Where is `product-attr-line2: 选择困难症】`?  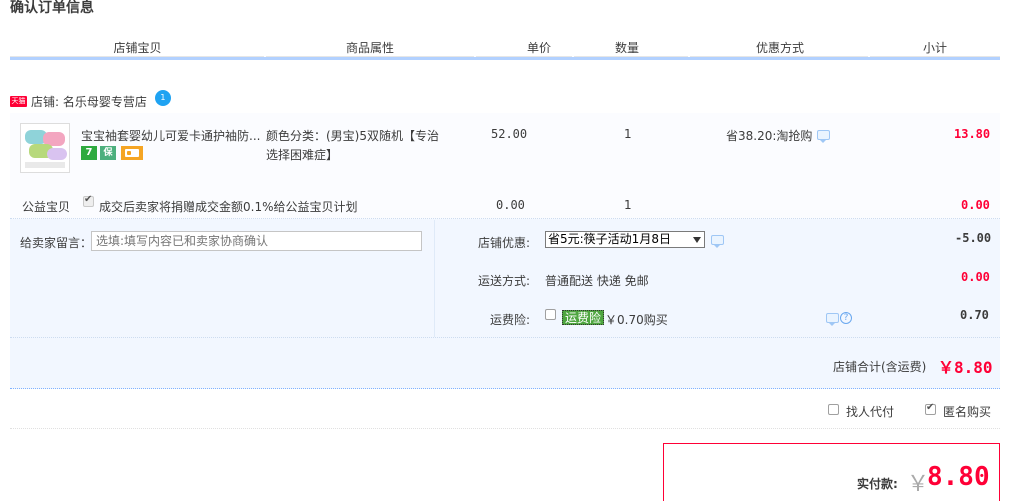 product-attr-line2: 选择困难症】 is located at coordinates (302, 155).